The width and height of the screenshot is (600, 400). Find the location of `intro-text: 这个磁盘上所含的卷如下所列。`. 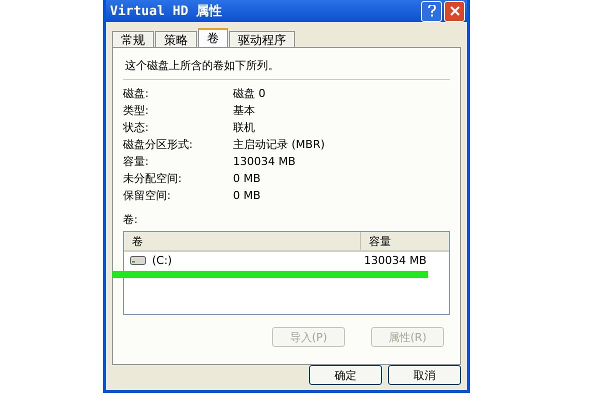

intro-text: 这个磁盘上所含的卷如下所列。 is located at coordinates (286, 68).